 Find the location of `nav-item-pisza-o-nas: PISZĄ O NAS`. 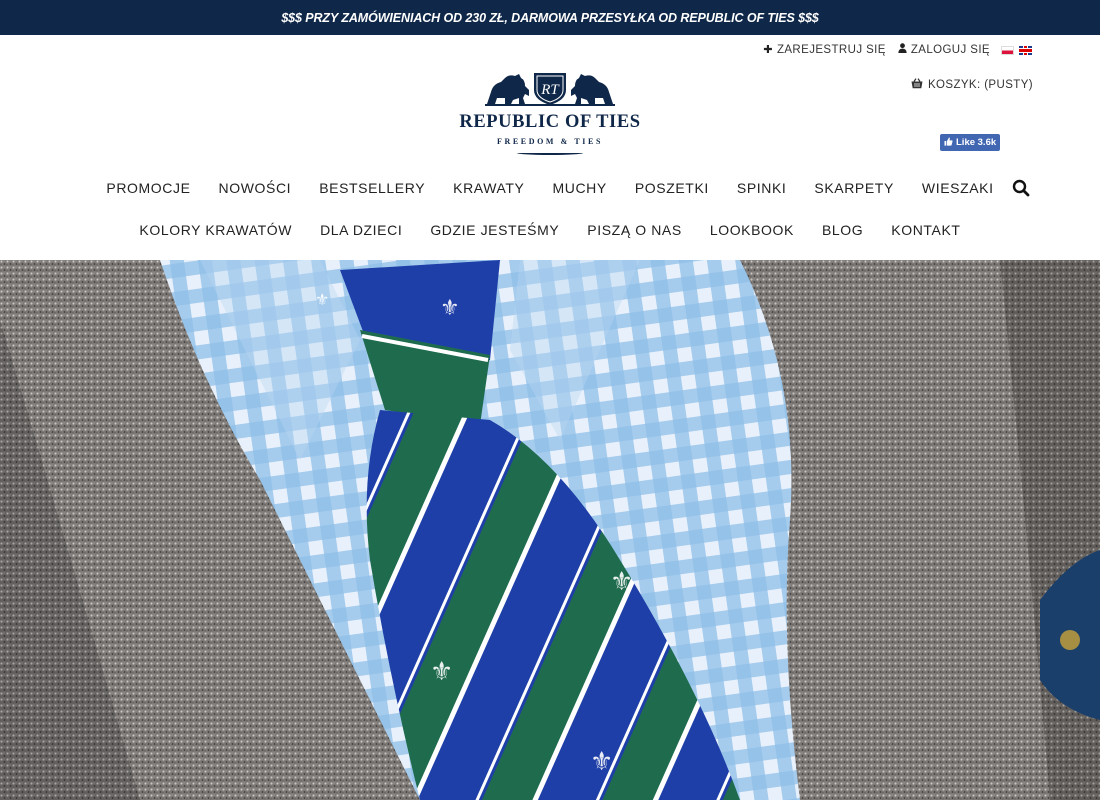

nav-item-pisza-o-nas: PISZĄ O NAS is located at coordinates (634, 230).